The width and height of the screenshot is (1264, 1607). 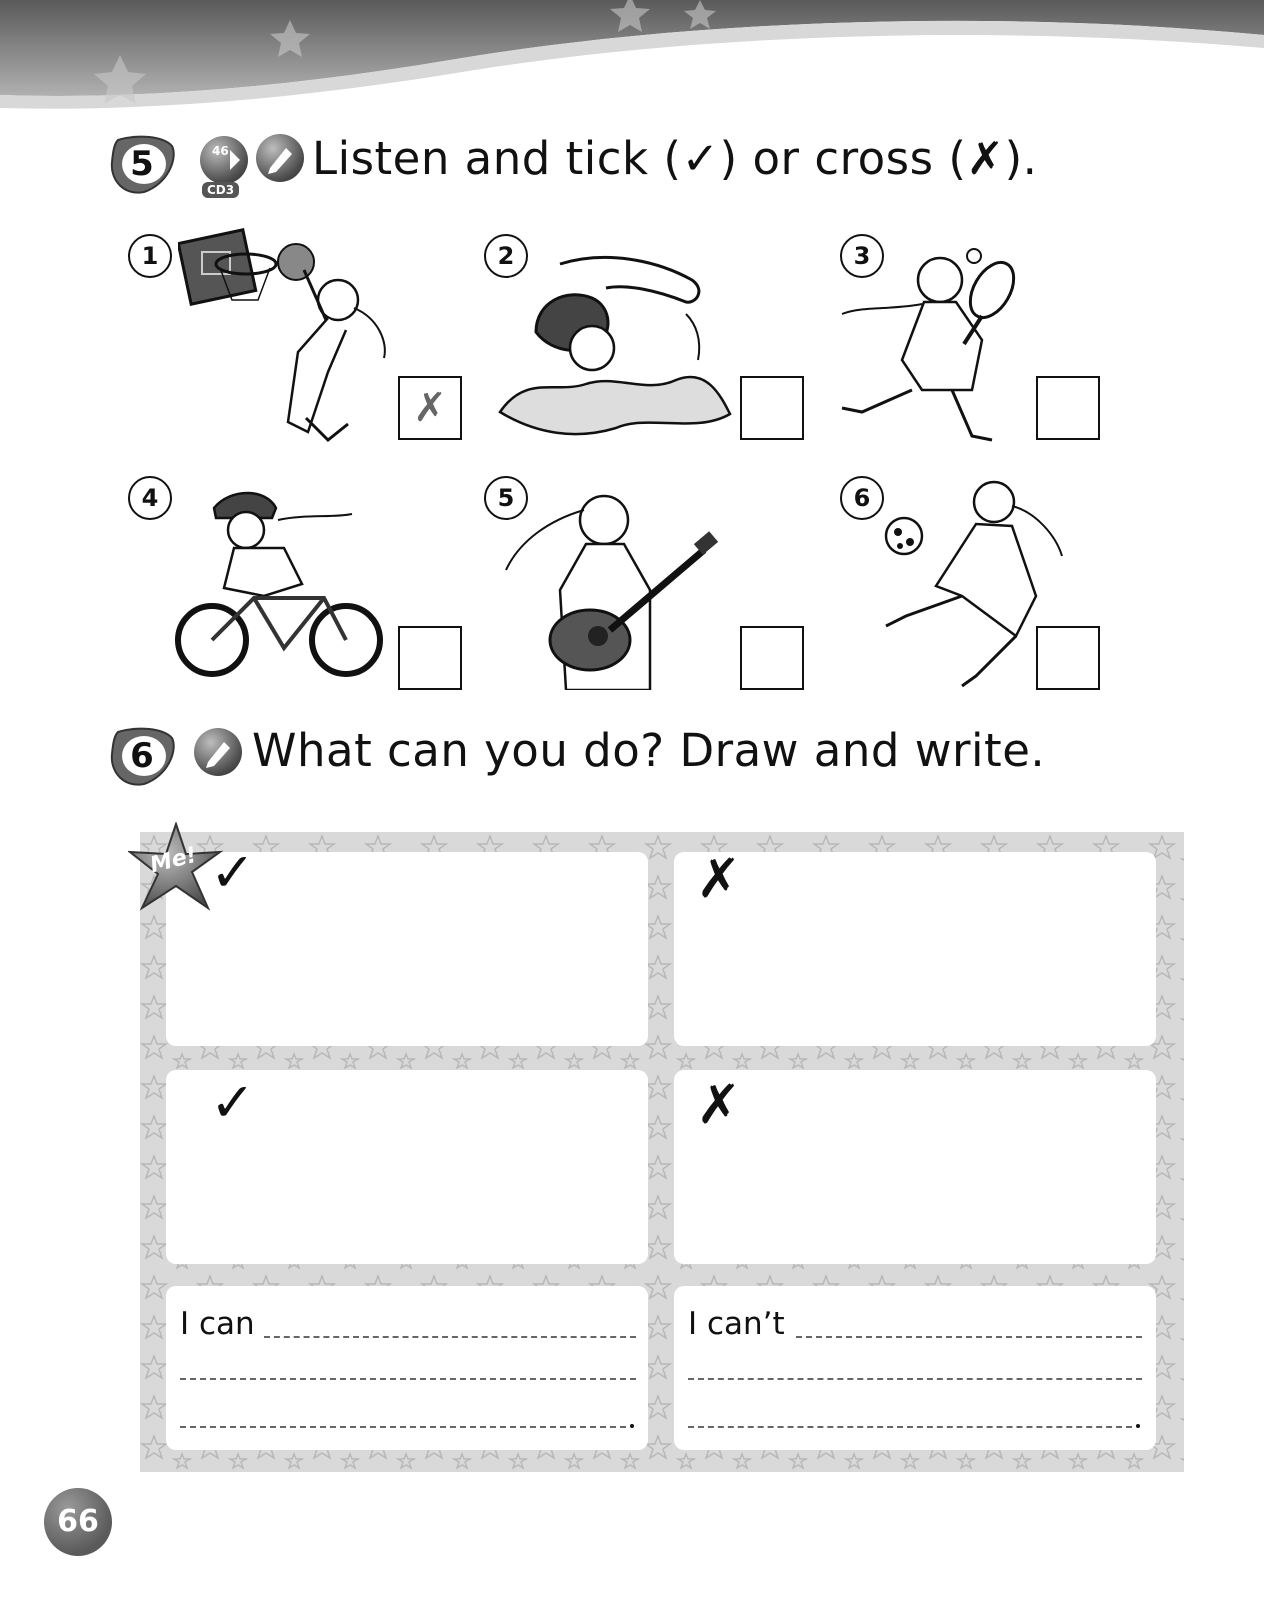 I want to click on exercise-6-number-badge: 6, so click(x=142, y=756).